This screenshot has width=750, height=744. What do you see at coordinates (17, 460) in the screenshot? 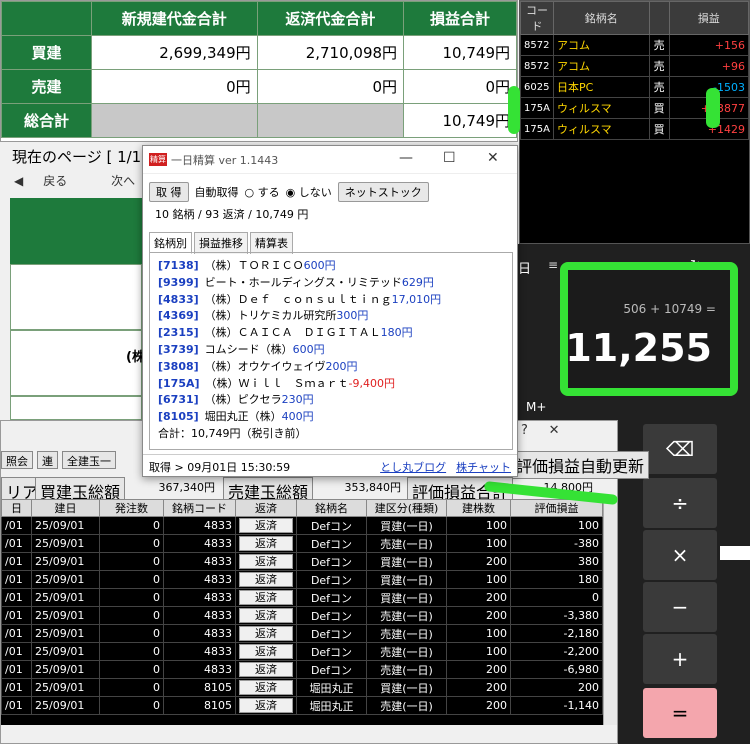
I see `tab-inquiry: 照会` at bounding box center [17, 460].